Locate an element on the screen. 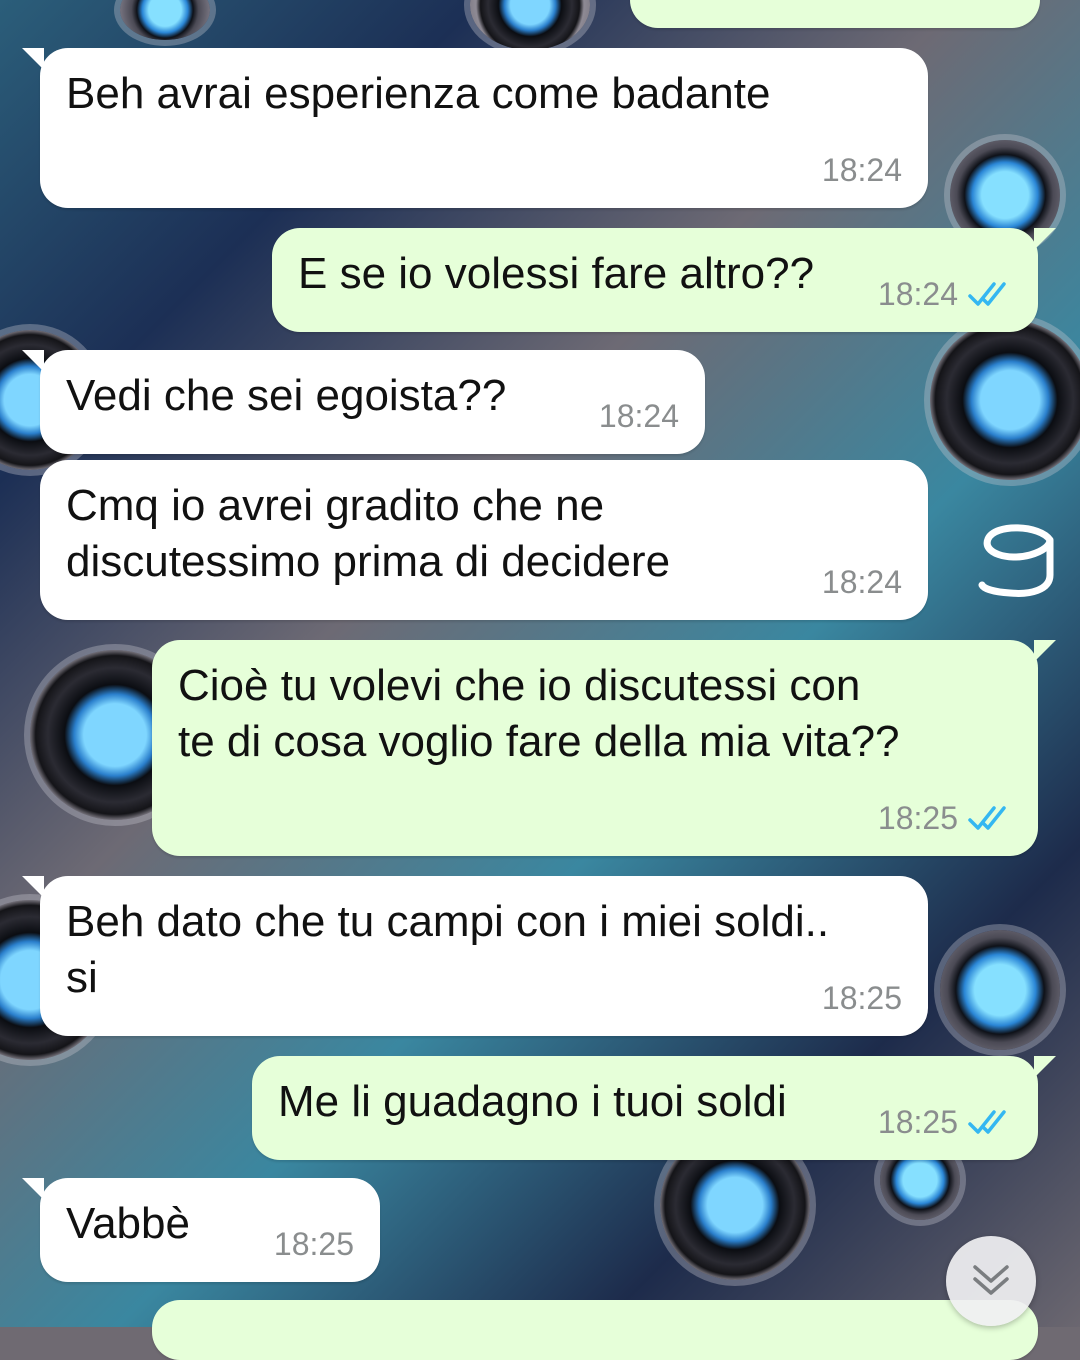  message-bubble-incoming: Beh avrai esperienza come badante 18:24 is located at coordinates (475, 128).